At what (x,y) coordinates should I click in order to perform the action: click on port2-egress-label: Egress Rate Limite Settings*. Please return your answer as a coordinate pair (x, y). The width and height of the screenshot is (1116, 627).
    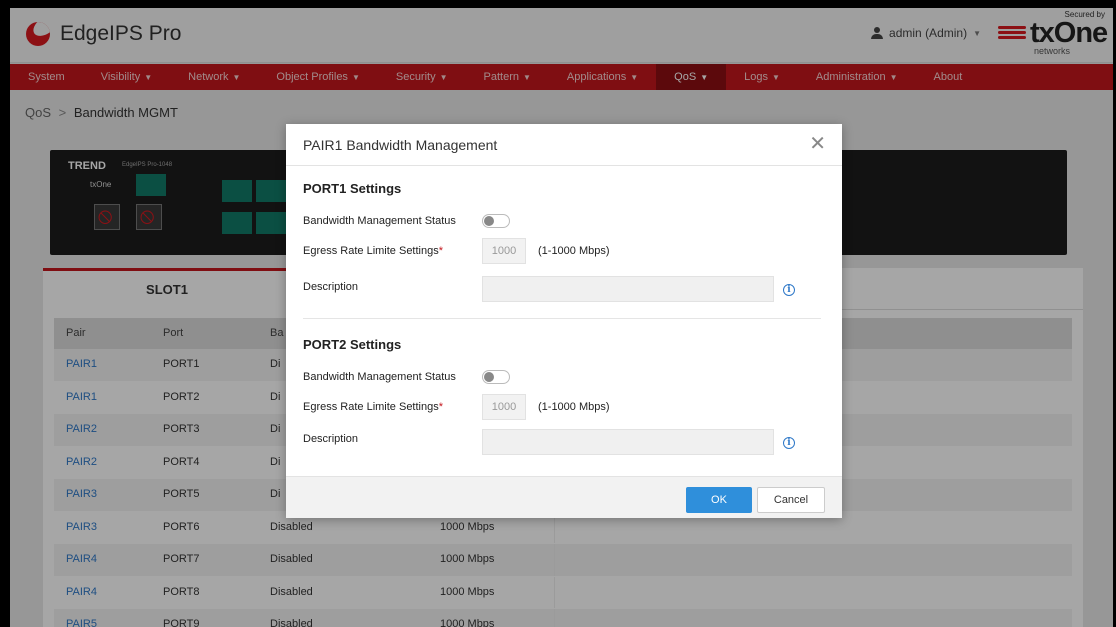
    Looking at the image, I should click on (373, 407).